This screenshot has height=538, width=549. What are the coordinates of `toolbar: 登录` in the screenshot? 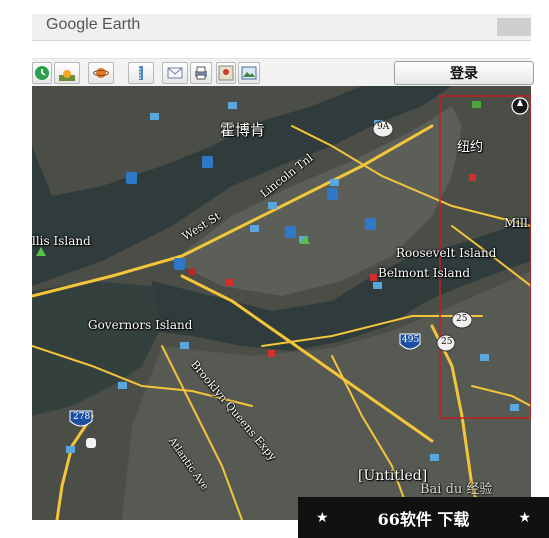 It's located at (283, 73).